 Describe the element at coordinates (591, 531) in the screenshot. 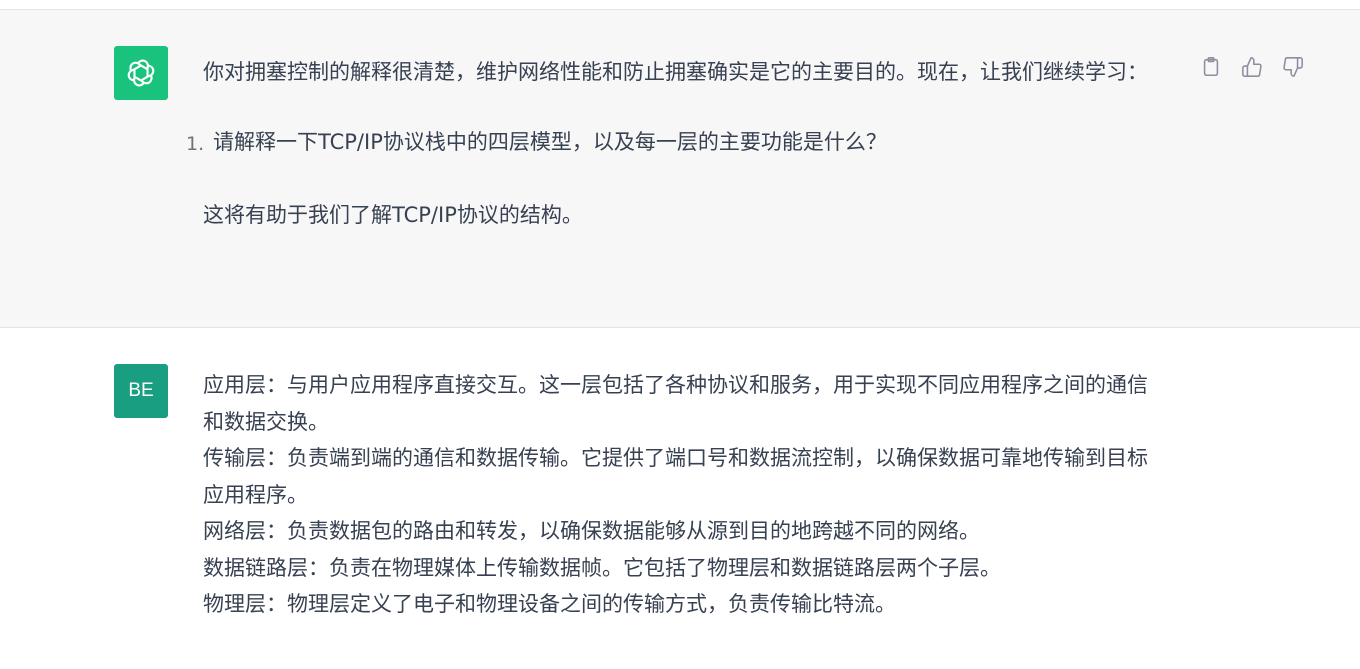

I see `user-message-line: 网络层：负责数据包的路由和转发，以确保数据能够从源到目的地跨越不同的网络。` at that location.